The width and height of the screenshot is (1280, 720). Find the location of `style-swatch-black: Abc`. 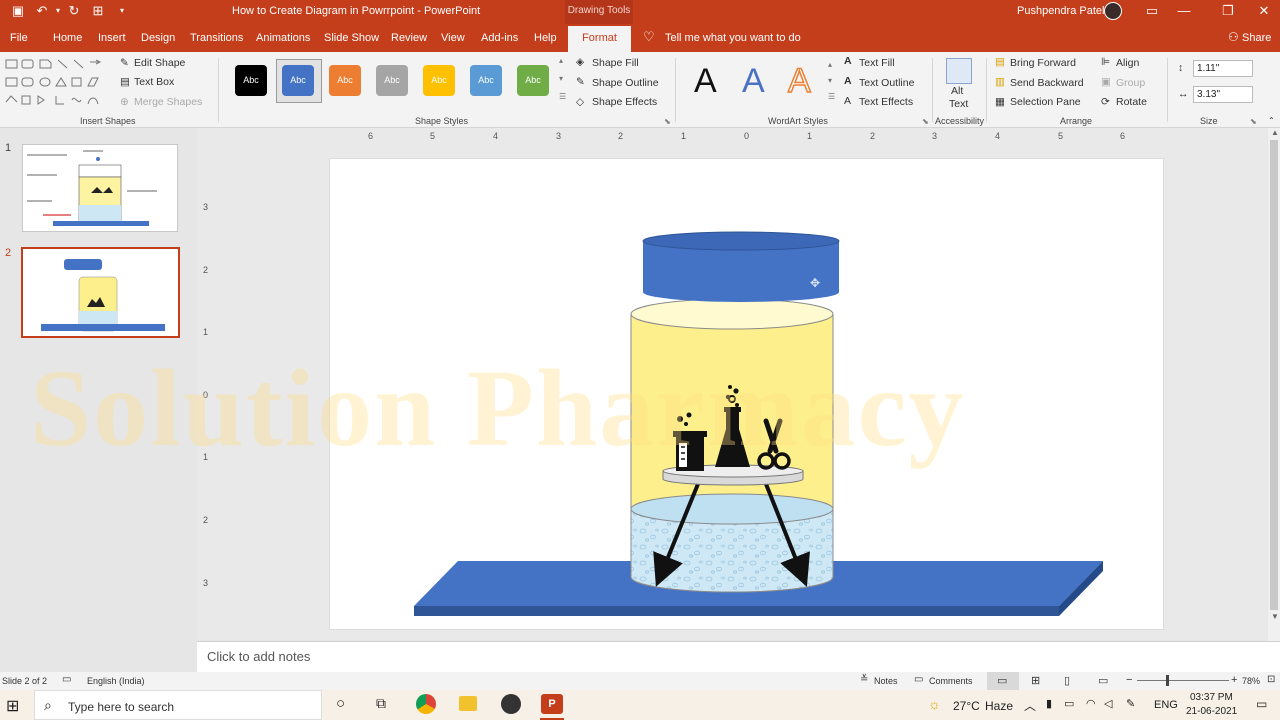

style-swatch-black: Abc is located at coordinates (251, 80).